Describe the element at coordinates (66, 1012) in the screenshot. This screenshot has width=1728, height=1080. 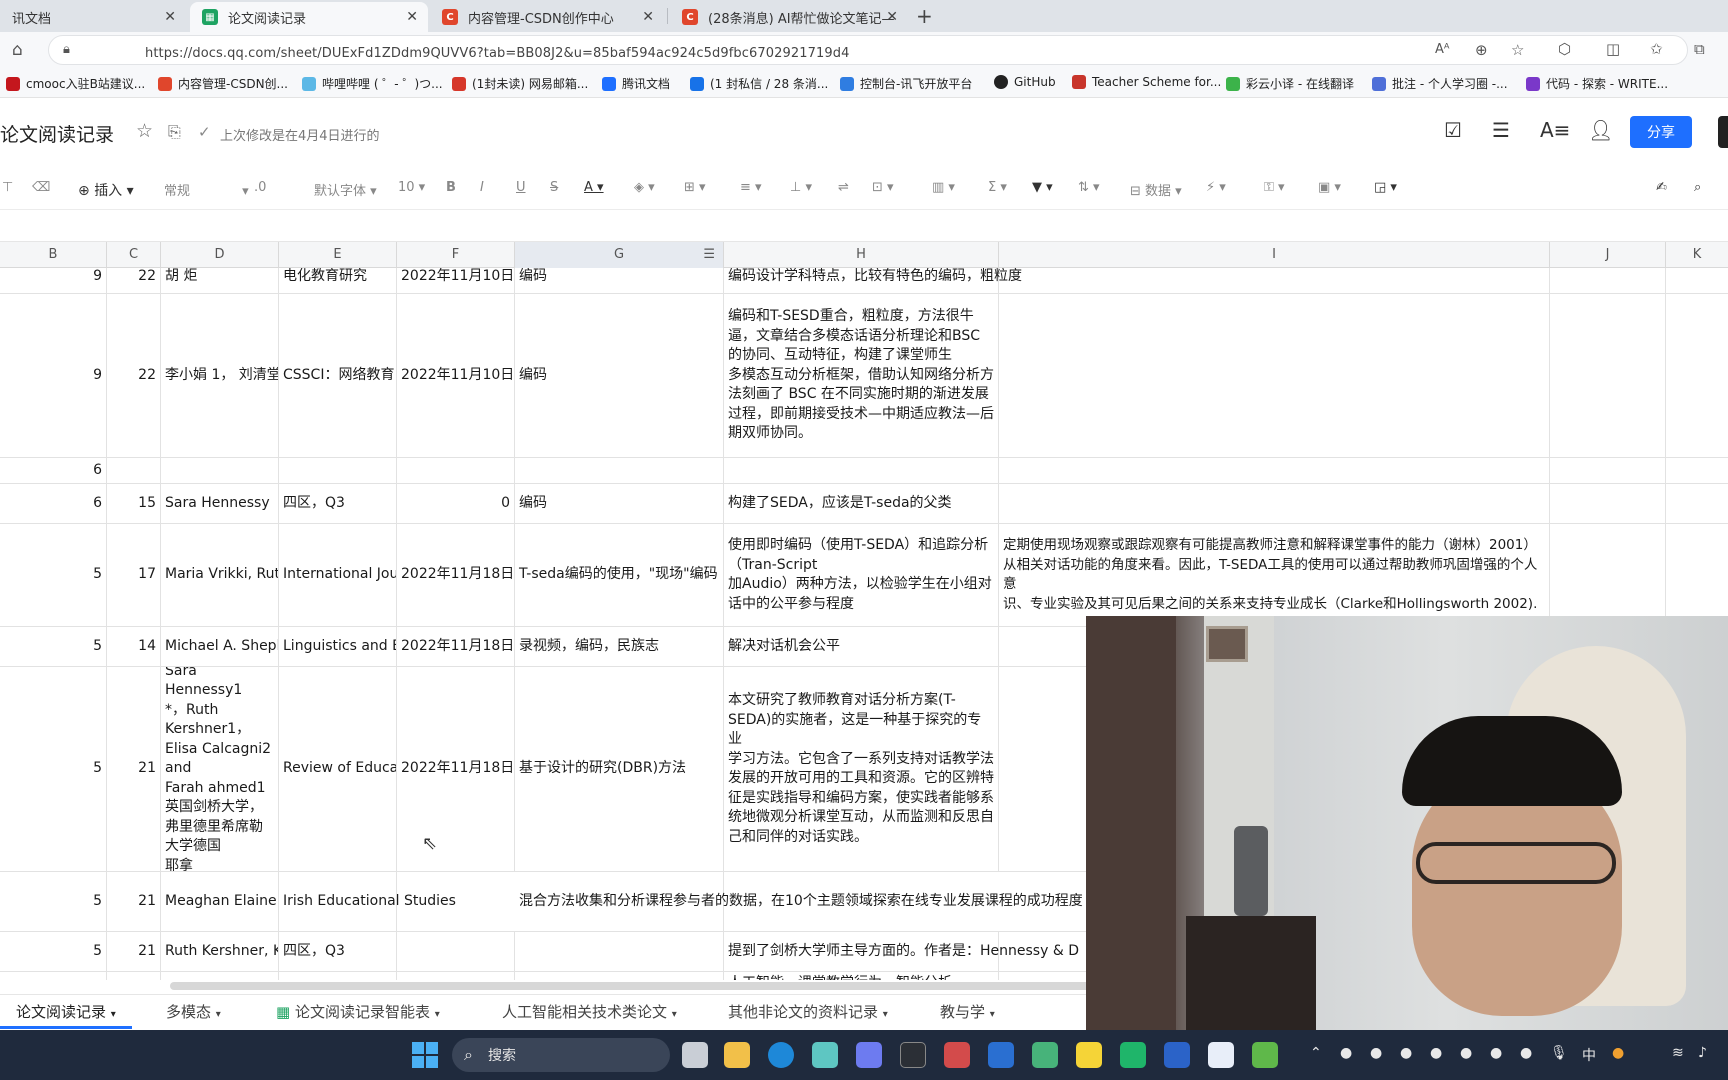
I see `sheet-tab-0: 论文阅读记录 ▾` at that location.